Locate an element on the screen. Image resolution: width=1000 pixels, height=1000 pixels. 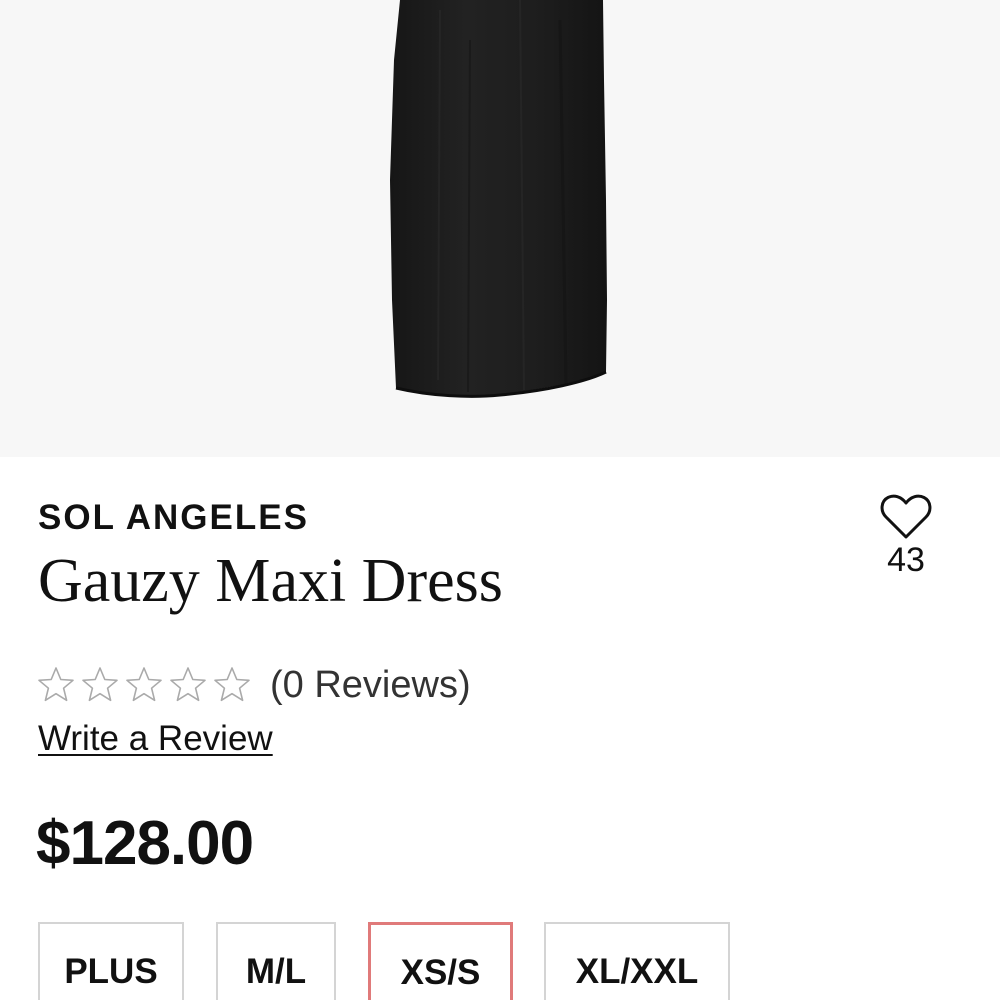
rating-row: (0 Reviews) is located at coordinates (253, 685).